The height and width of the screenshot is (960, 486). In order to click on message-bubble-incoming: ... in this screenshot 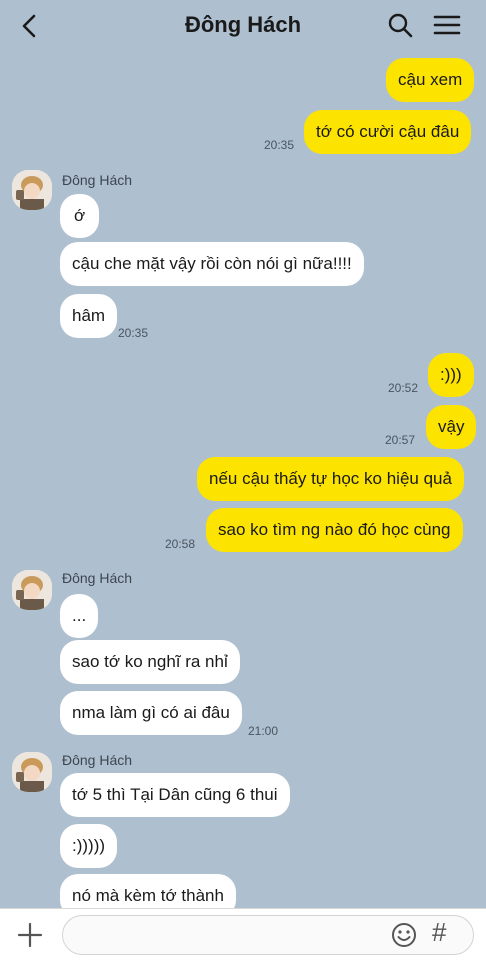, I will do `click(79, 616)`.